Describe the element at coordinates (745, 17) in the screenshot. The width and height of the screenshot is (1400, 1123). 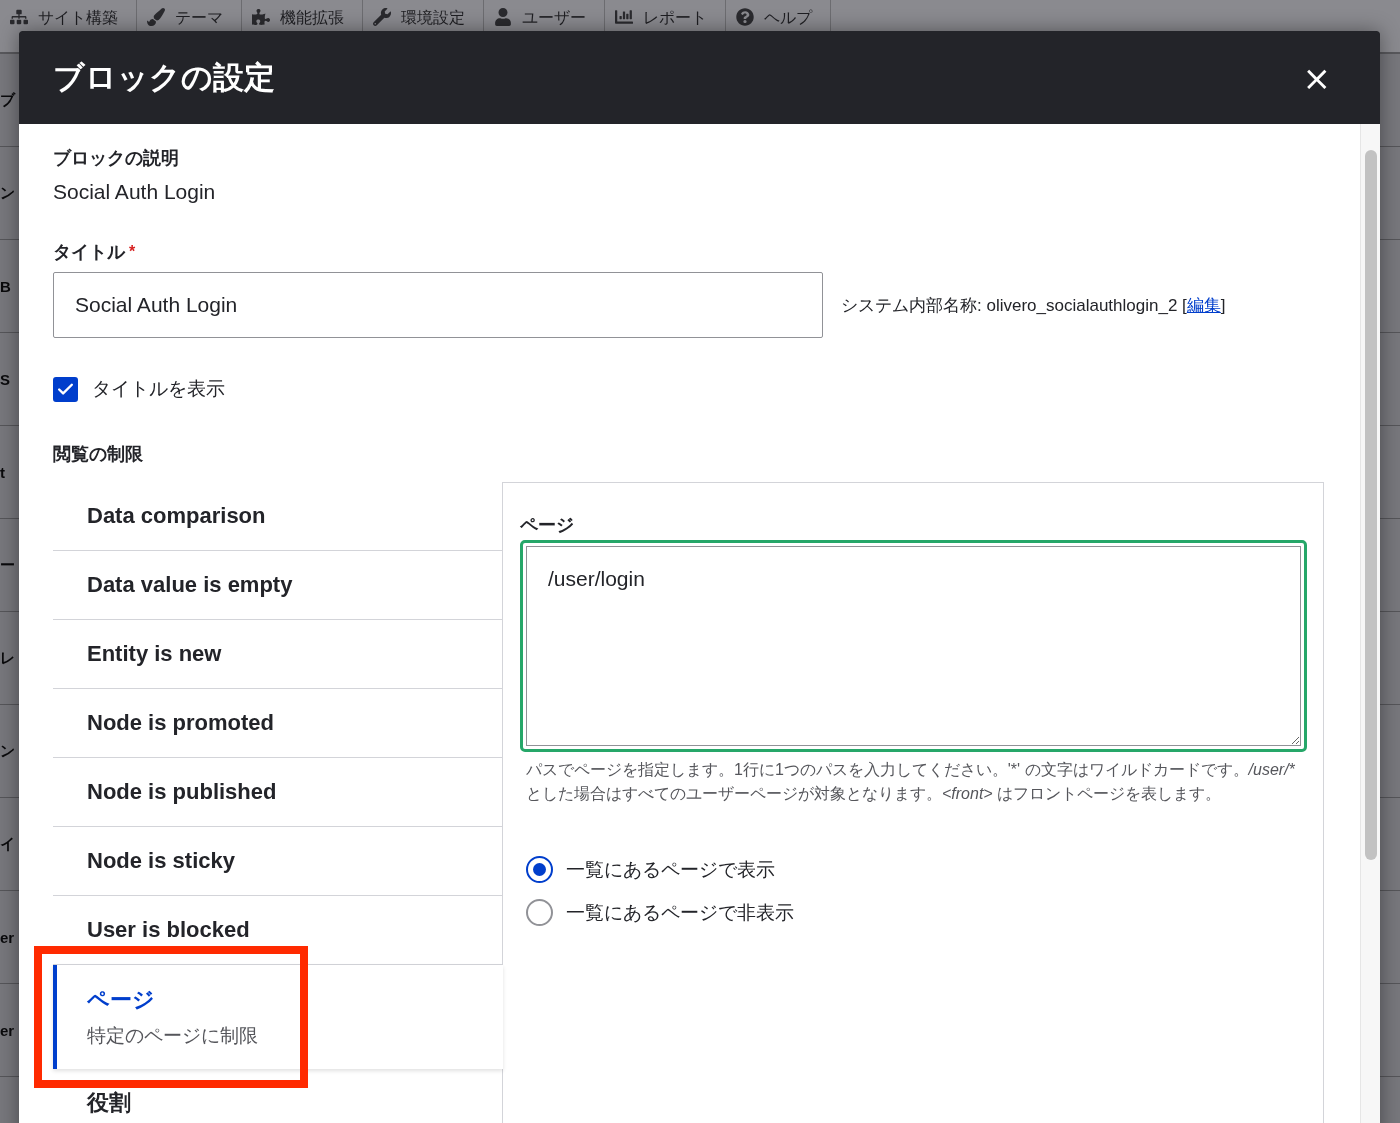
I see `help-icon` at that location.